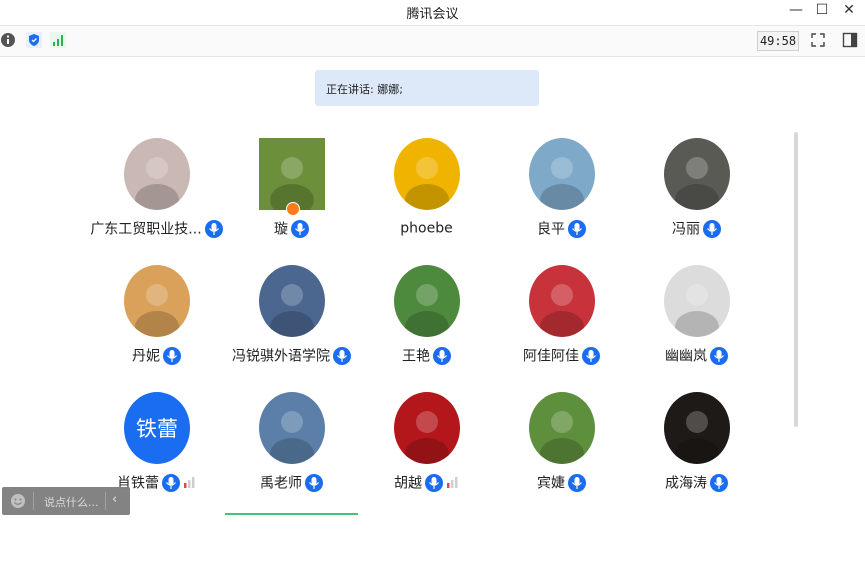  Describe the element at coordinates (146, 356) in the screenshot. I see `participant-name: 丹妮` at that location.